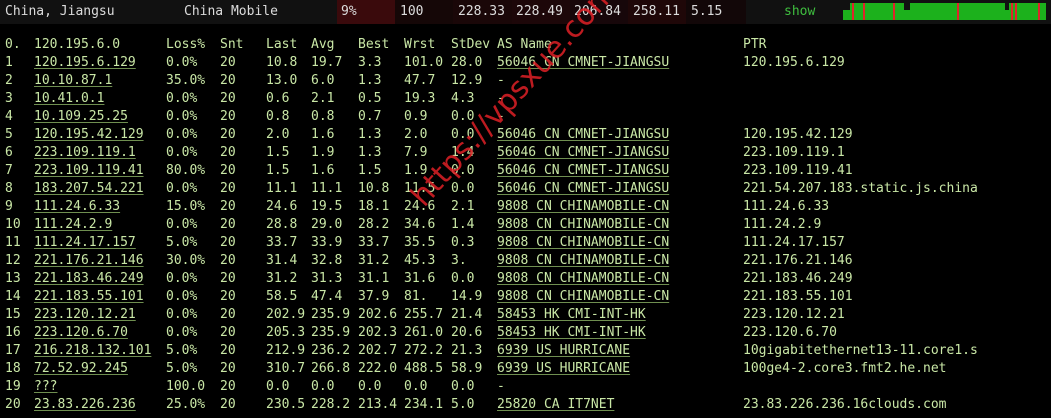  I want to click on cell-hop: 7, so click(9, 170).